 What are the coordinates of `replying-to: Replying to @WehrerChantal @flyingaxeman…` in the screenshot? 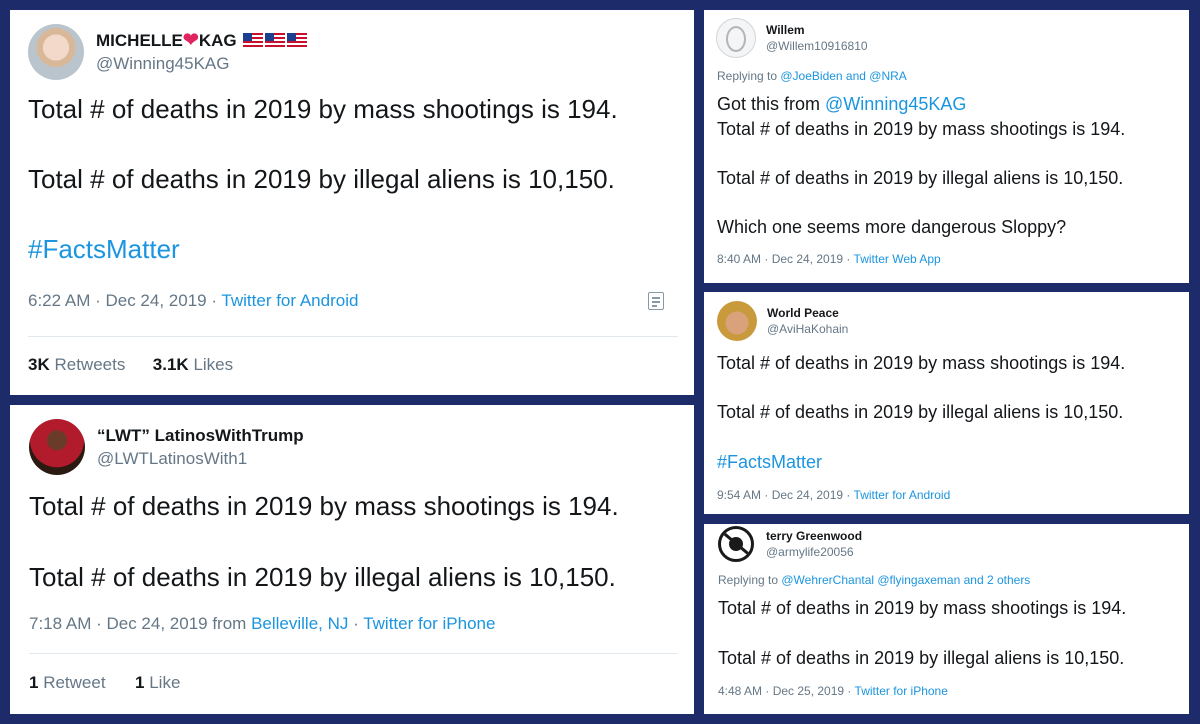 It's located at (874, 580).